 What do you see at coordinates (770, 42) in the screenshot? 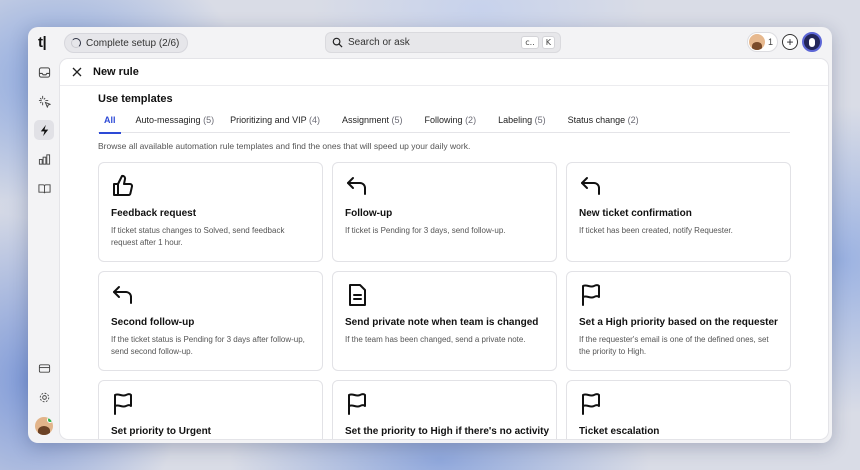
I see `agent-count: 1` at bounding box center [770, 42].